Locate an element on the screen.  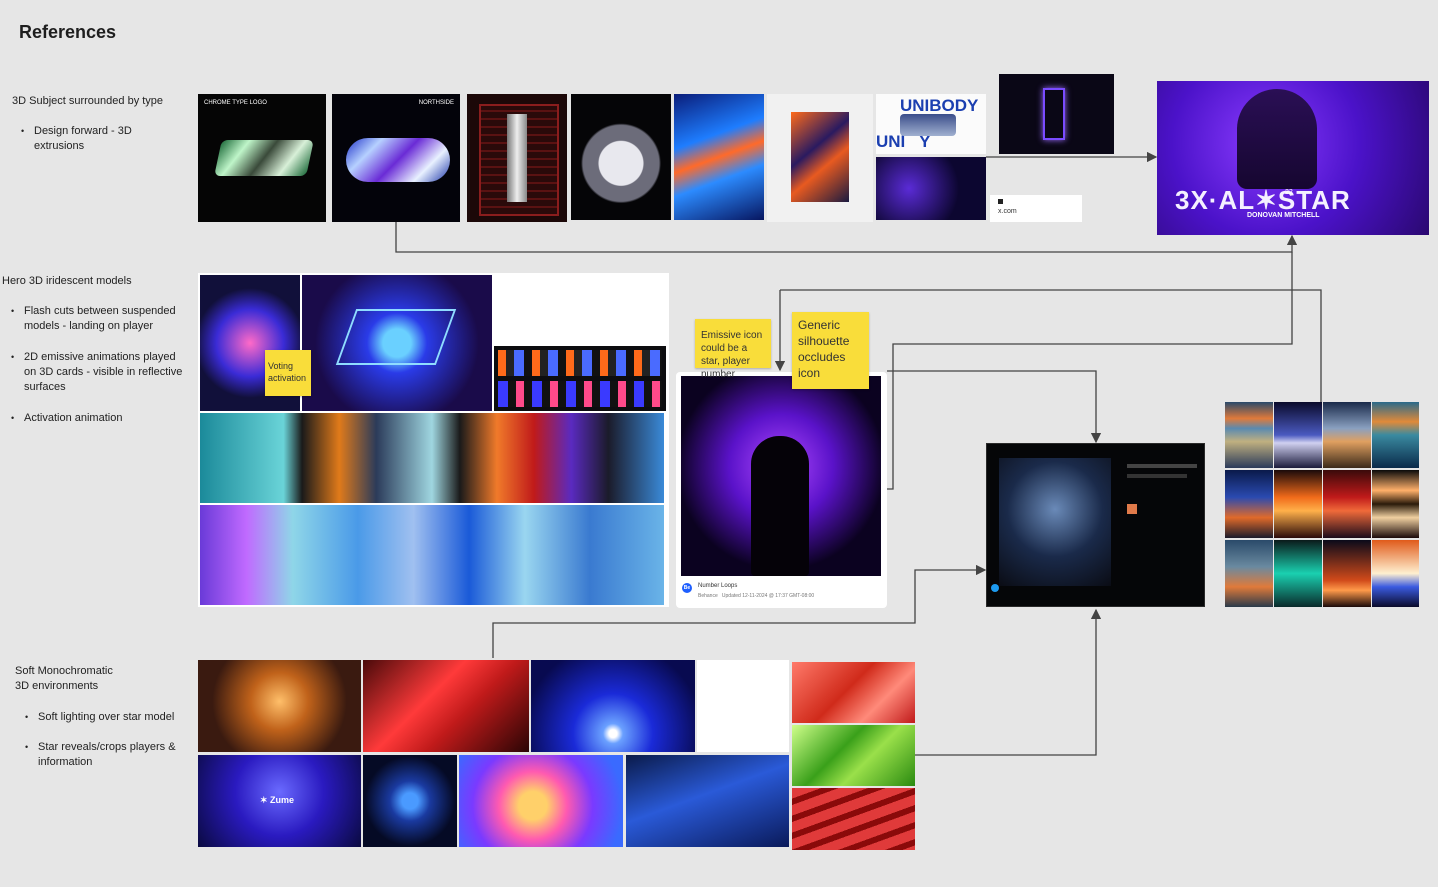
chrome-letters-shape is located at coordinates (264, 158).